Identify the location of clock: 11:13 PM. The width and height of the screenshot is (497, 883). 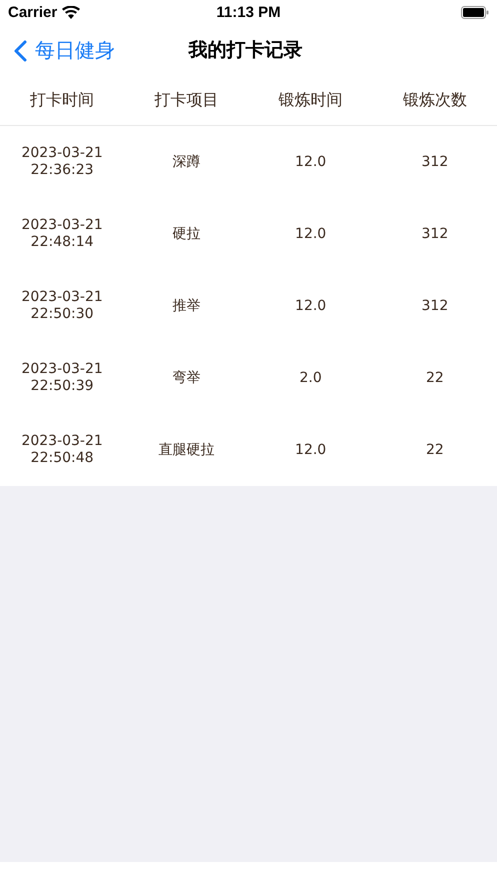
(248, 12).